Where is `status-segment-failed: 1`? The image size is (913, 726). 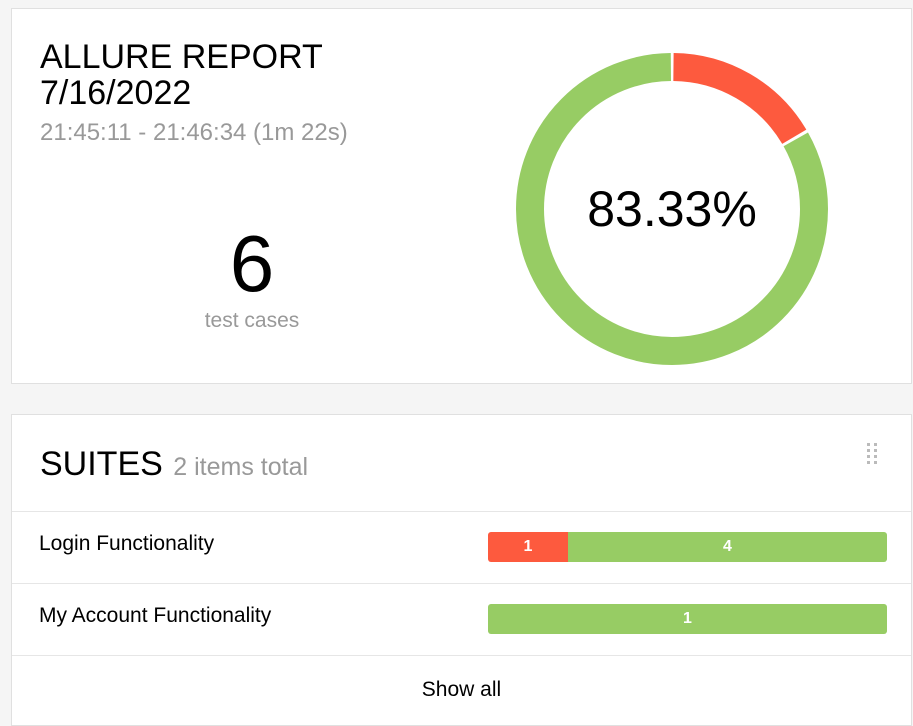
status-segment-failed: 1 is located at coordinates (528, 547).